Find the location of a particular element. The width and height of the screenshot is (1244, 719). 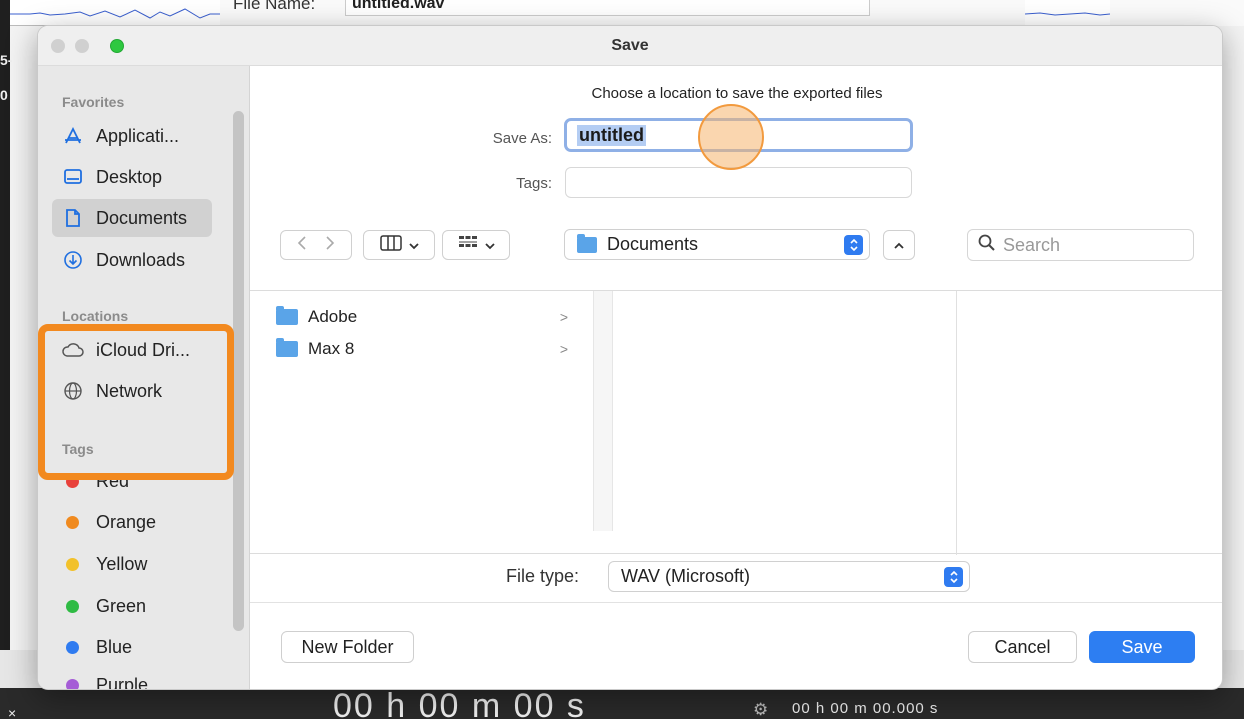

sidebar-scrollbar is located at coordinates (238, 371).